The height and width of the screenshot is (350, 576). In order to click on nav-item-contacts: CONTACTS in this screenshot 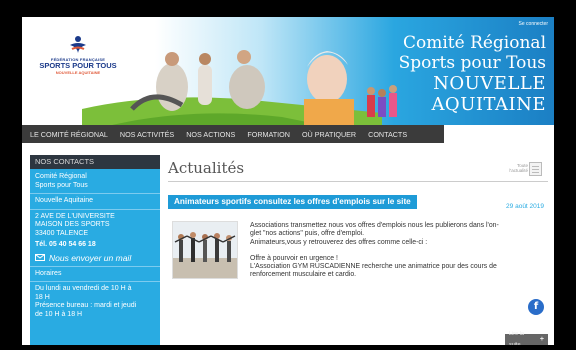, I will do `click(387, 134)`.